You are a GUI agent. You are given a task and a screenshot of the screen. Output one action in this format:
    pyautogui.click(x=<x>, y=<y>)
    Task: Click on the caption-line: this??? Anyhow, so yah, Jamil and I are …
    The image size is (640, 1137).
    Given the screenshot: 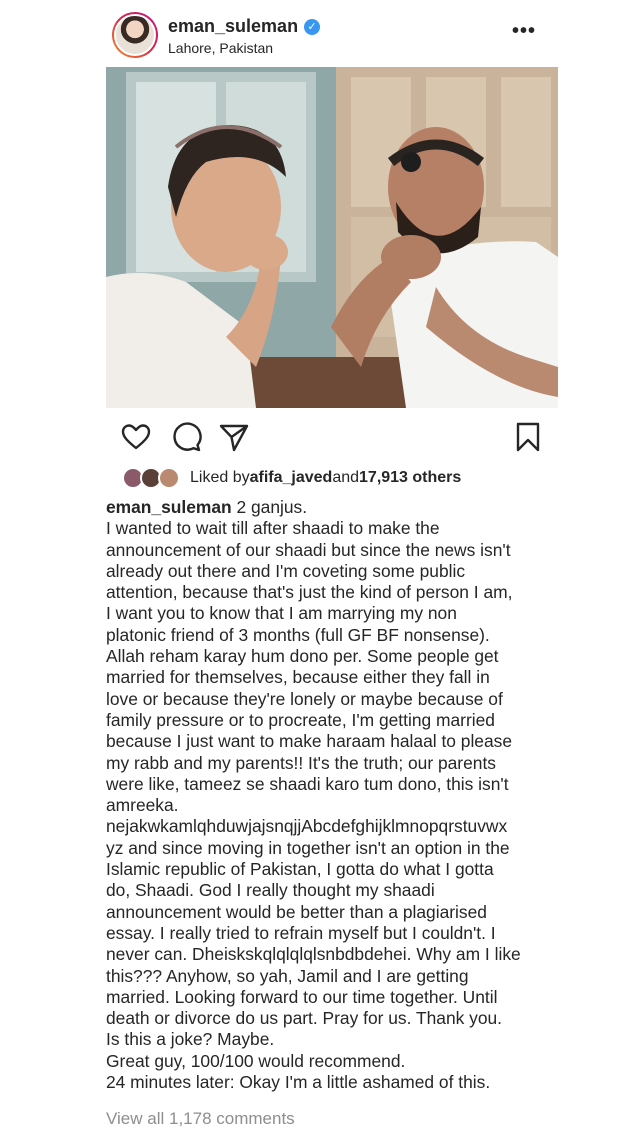 What is the action you would take?
    pyautogui.click(x=287, y=975)
    